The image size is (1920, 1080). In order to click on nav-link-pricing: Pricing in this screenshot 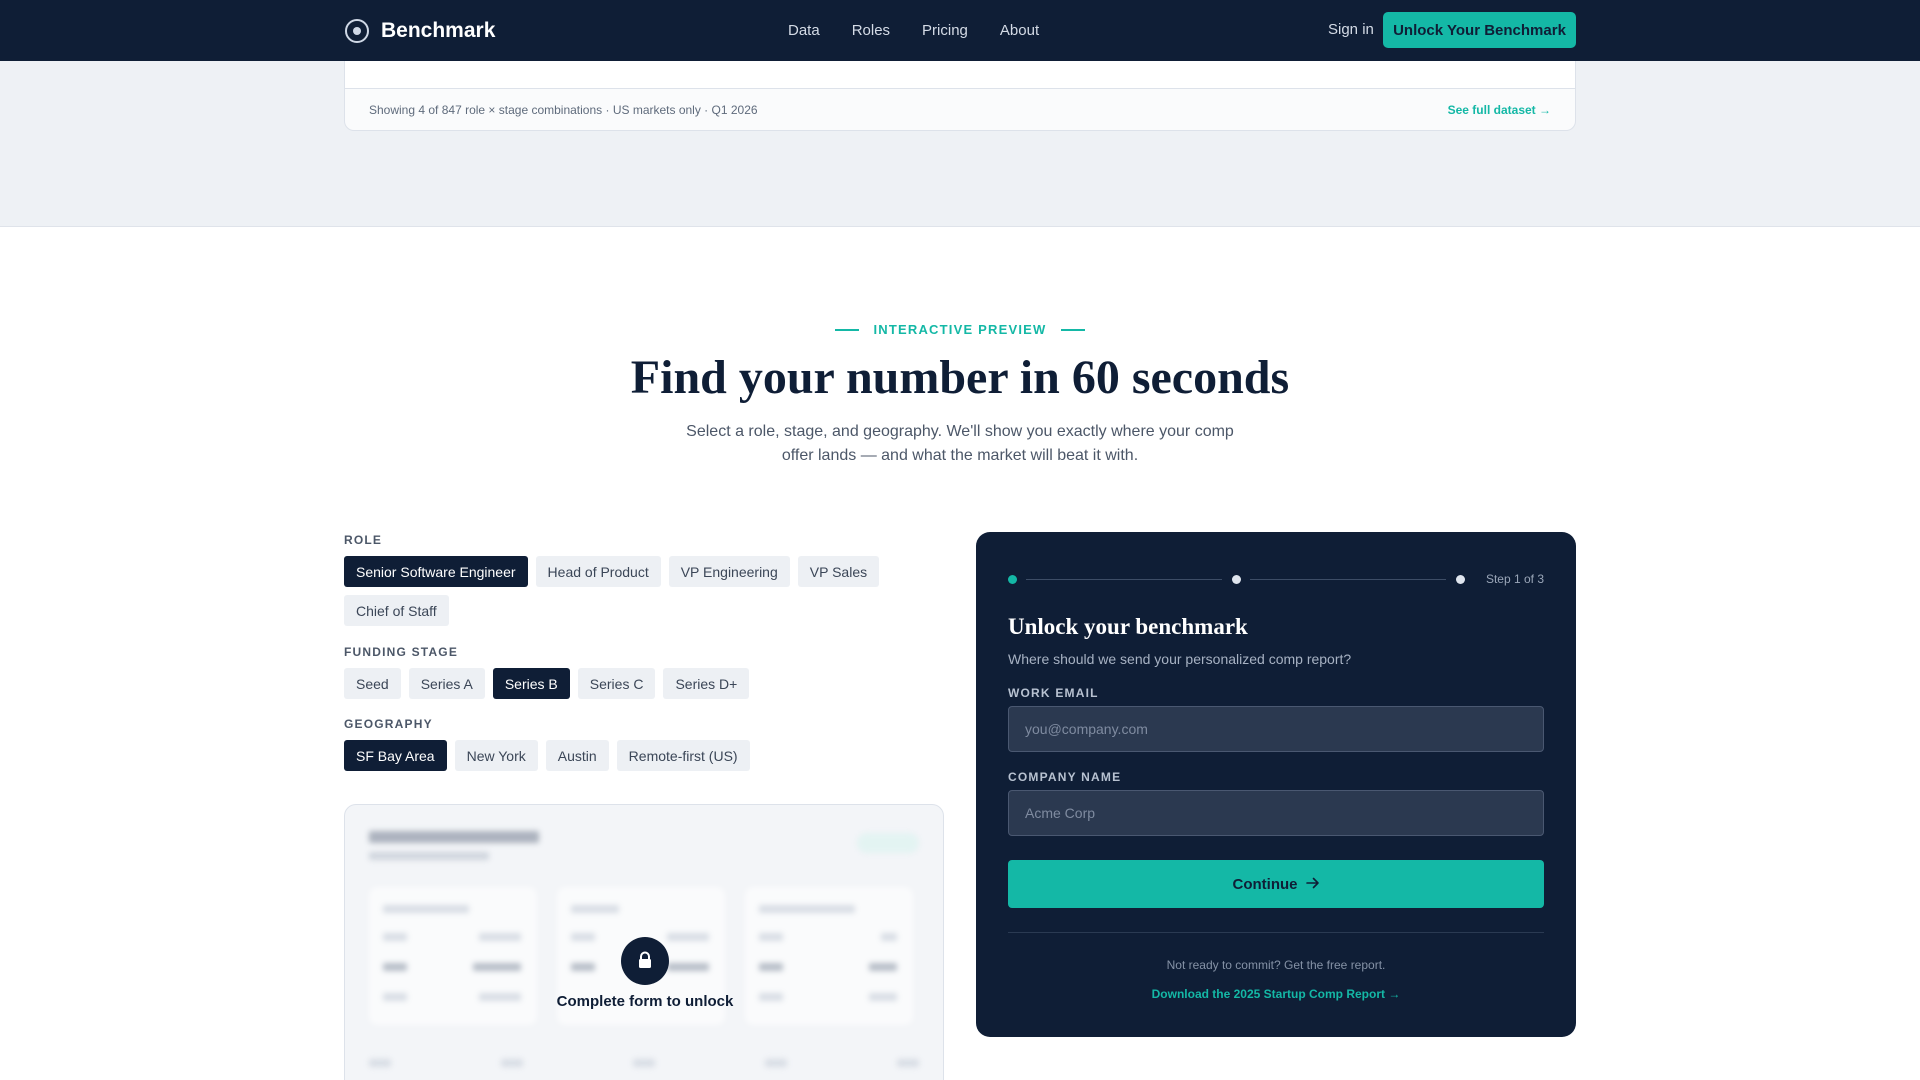, I will do `click(945, 30)`.